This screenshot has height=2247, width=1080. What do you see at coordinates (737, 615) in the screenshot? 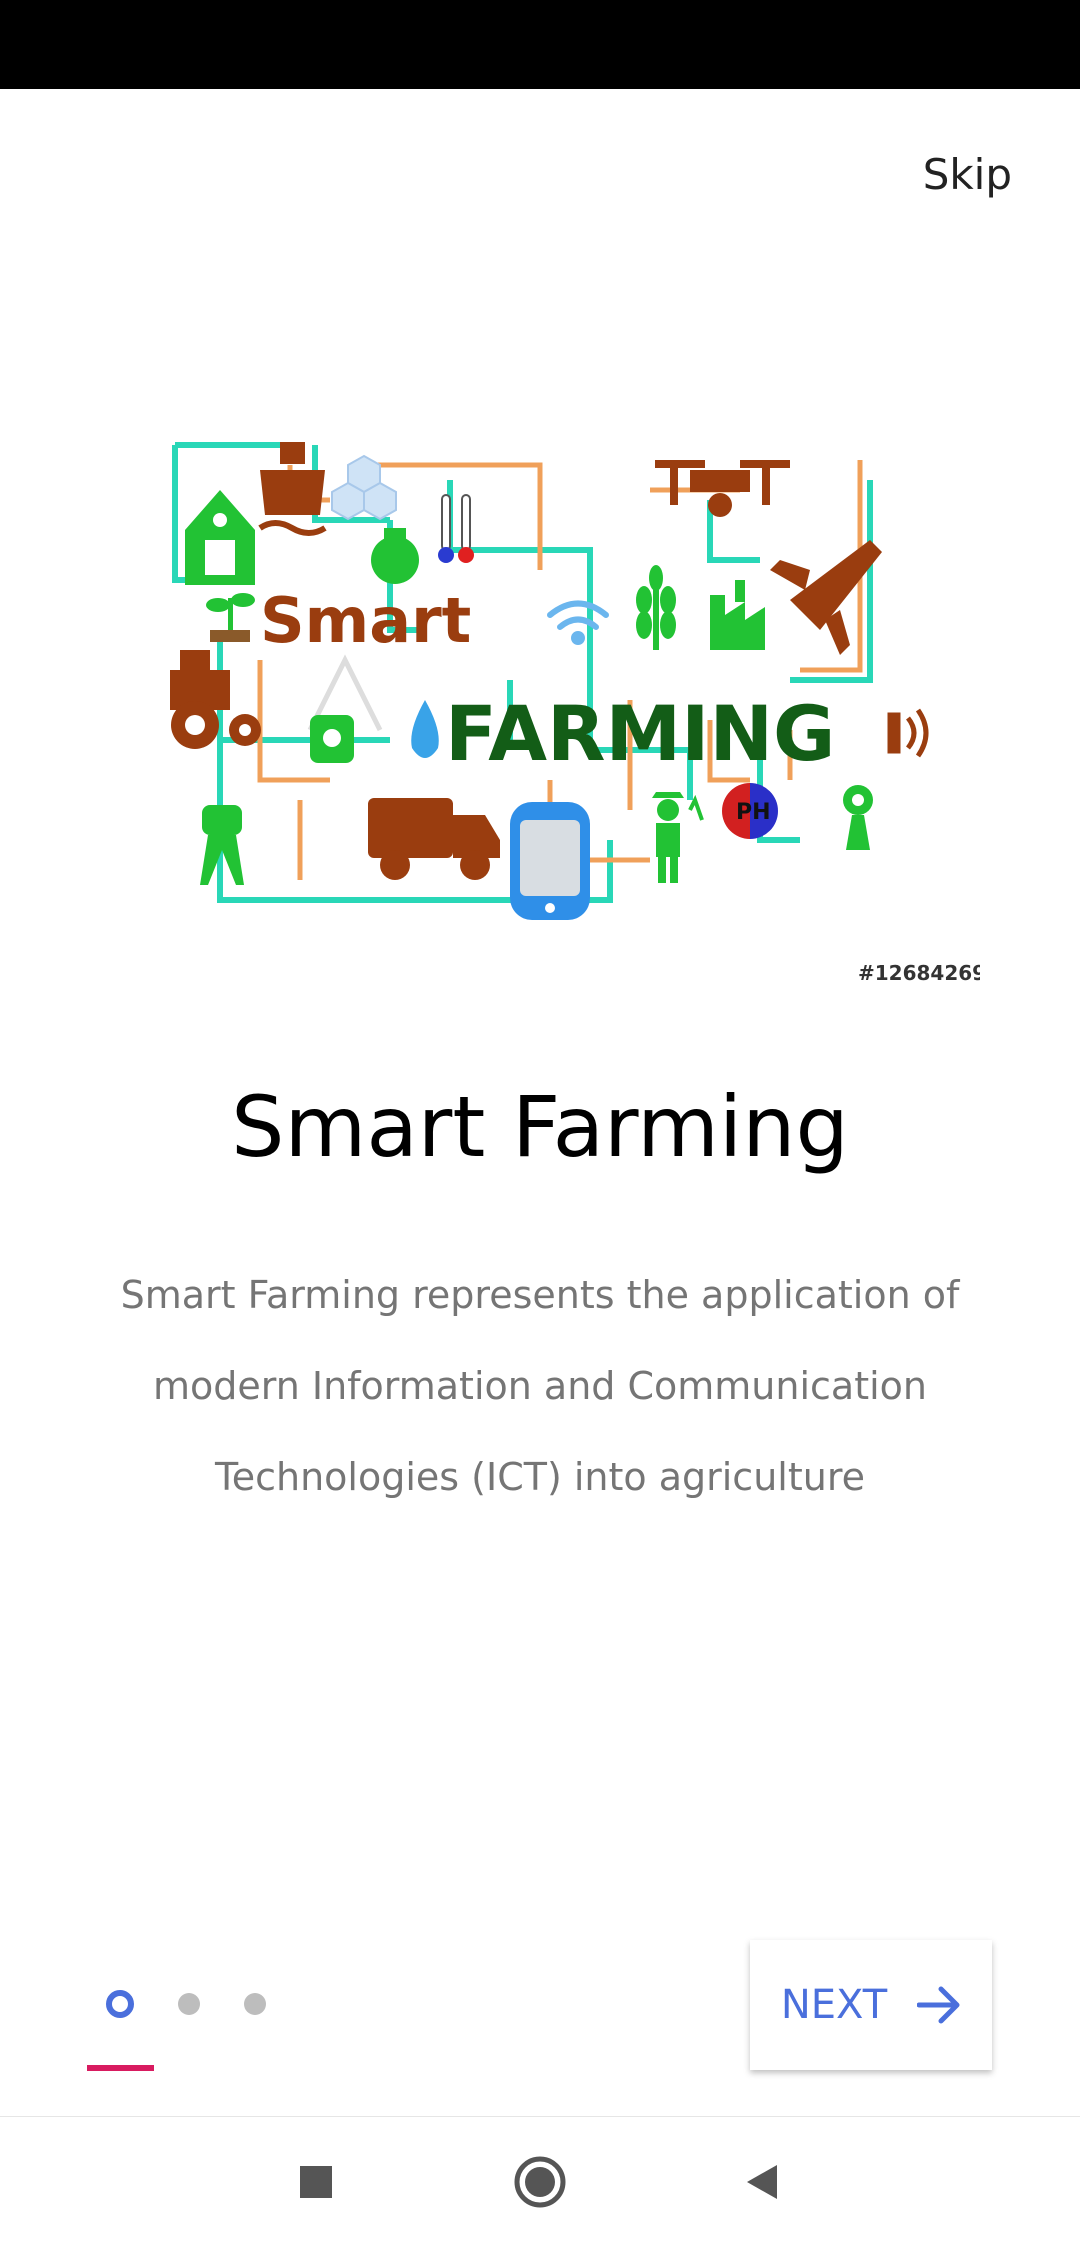
I see `factory-icon` at bounding box center [737, 615].